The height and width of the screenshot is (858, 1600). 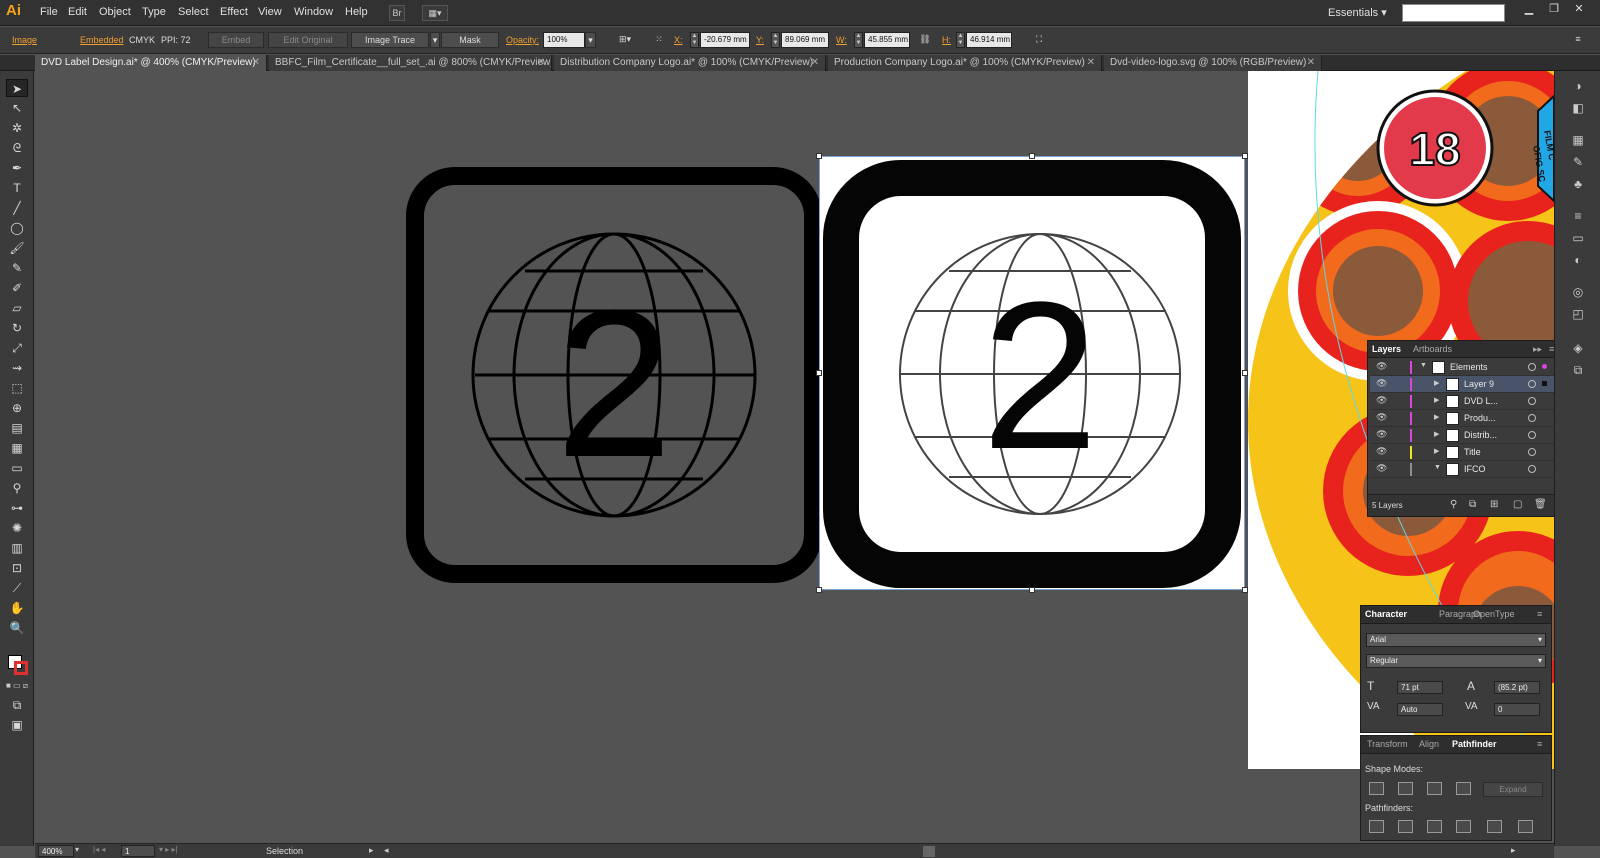 I want to click on font-family-select: Arial ▾, so click(x=1456, y=640).